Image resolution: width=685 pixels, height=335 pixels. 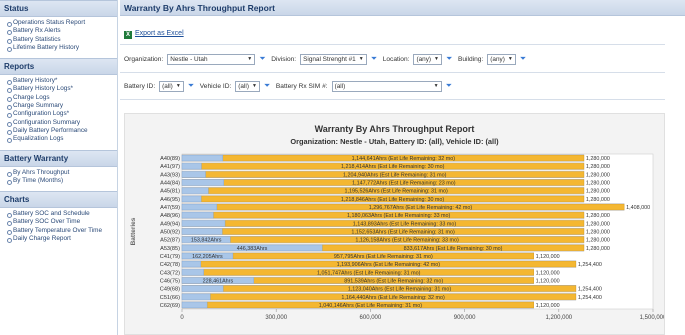 I want to click on sidebar-item: Battery Temperature Over Time, so click(x=61, y=231).